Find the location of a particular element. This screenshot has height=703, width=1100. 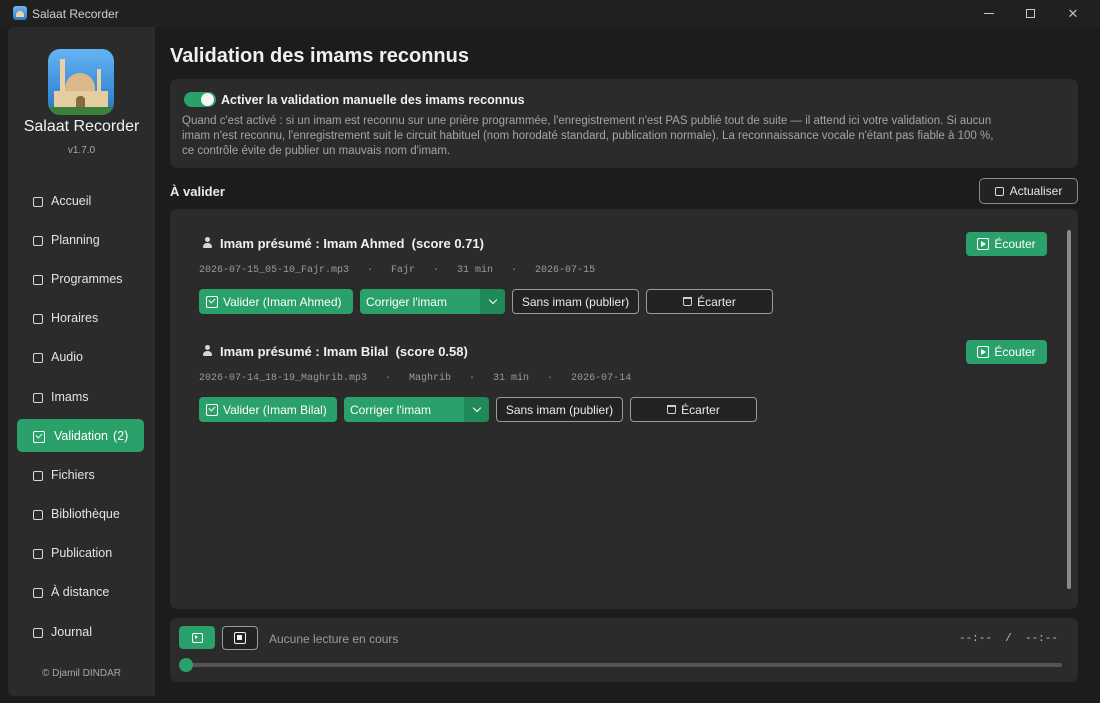

sidebar-item-label: Imams is located at coordinates (70, 396).